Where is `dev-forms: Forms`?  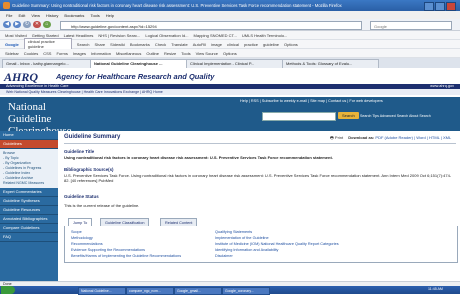 dev-forms: Forms is located at coordinates (61, 53).